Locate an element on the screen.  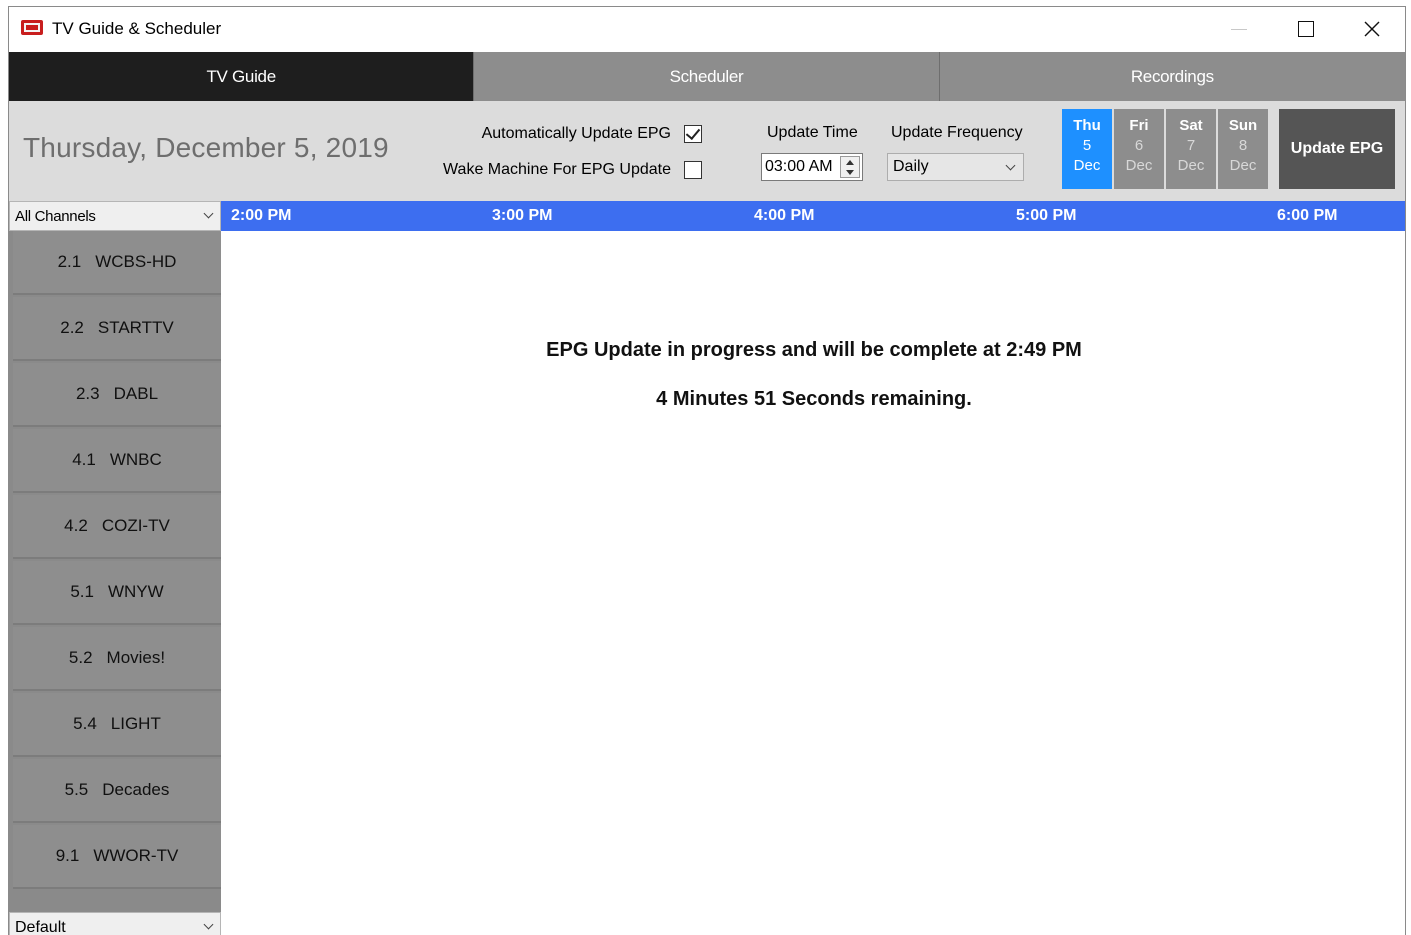
window-title: TV Guide & Scheduler is located at coordinates (137, 28).